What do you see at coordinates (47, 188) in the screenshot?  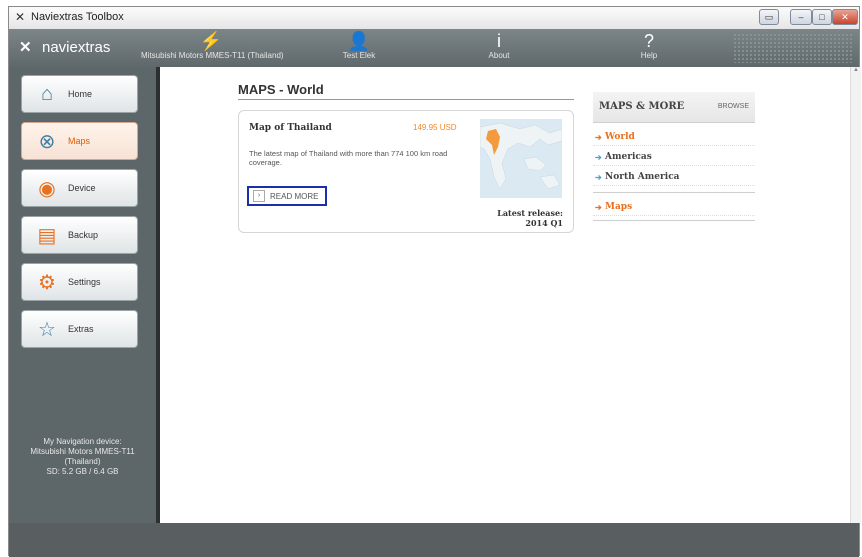 I see `device-icon: ◉` at bounding box center [47, 188].